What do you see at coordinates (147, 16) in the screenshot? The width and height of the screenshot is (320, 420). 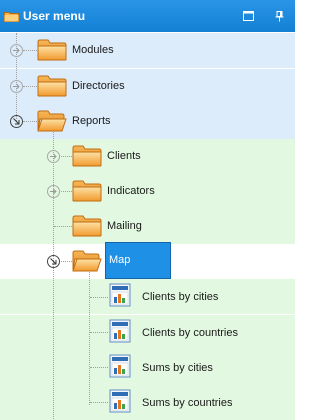 I see `user-menu-header: User menu` at bounding box center [147, 16].